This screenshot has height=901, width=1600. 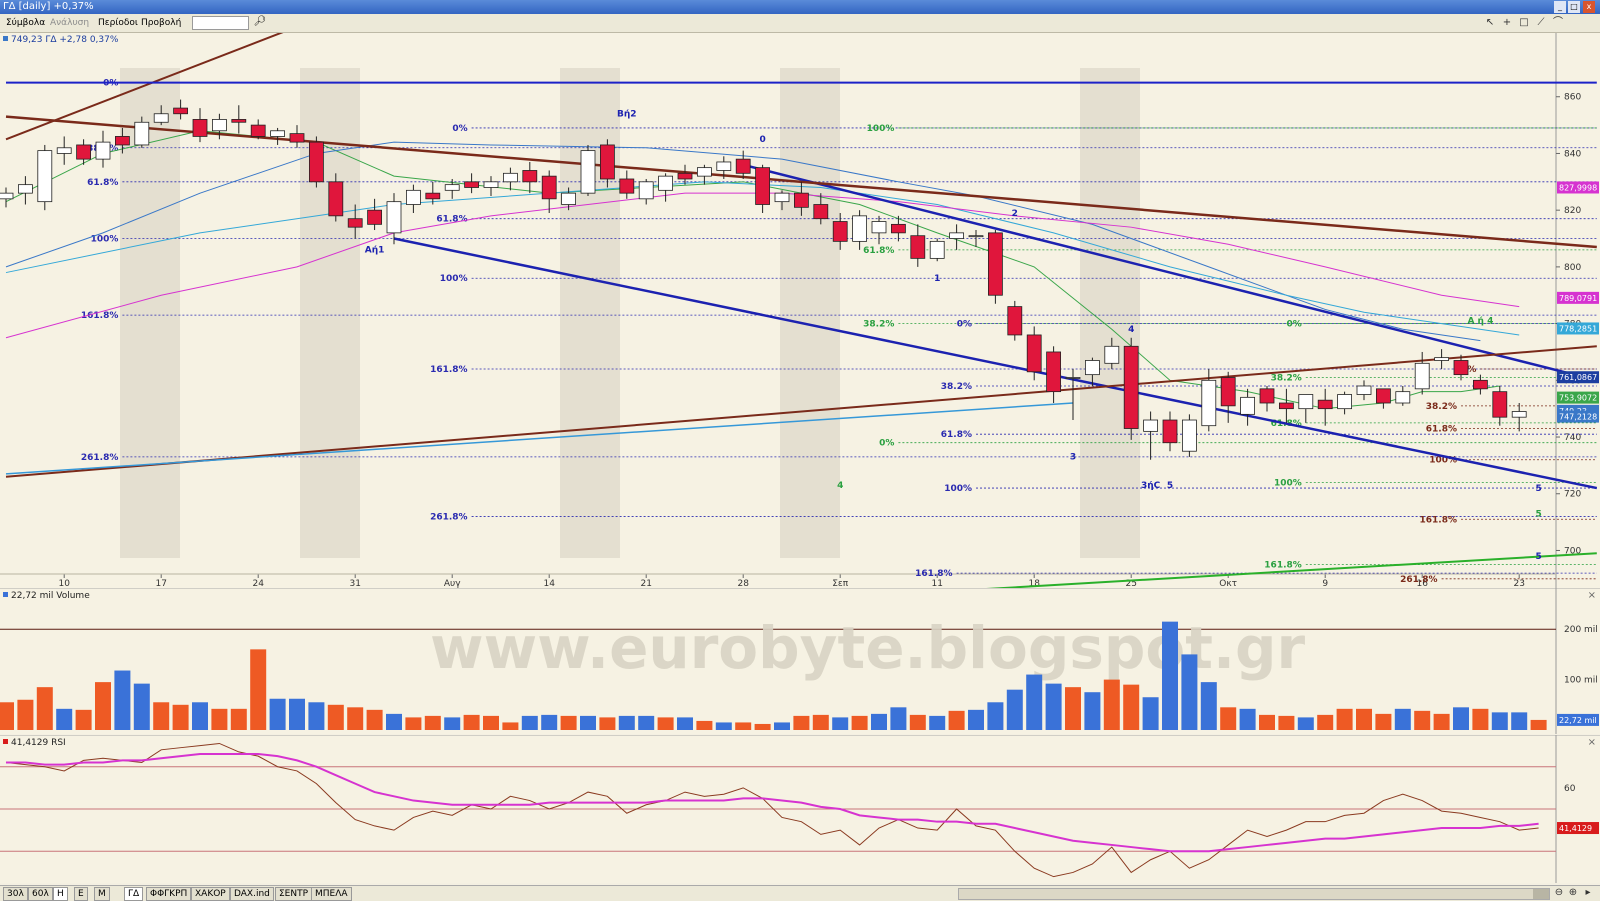 I want to click on volume-close-icon: ×, so click(x=1592, y=595).